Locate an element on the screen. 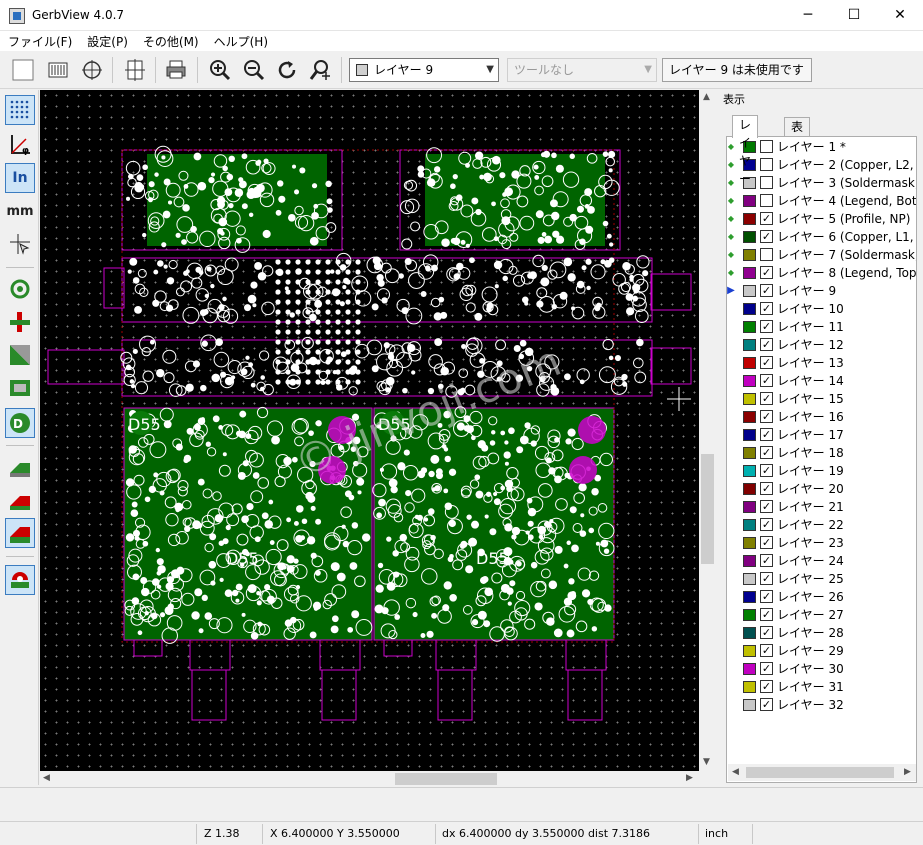 The image size is (923, 845). layer-row: ✓ レイヤー 14 is located at coordinates (821, 381).